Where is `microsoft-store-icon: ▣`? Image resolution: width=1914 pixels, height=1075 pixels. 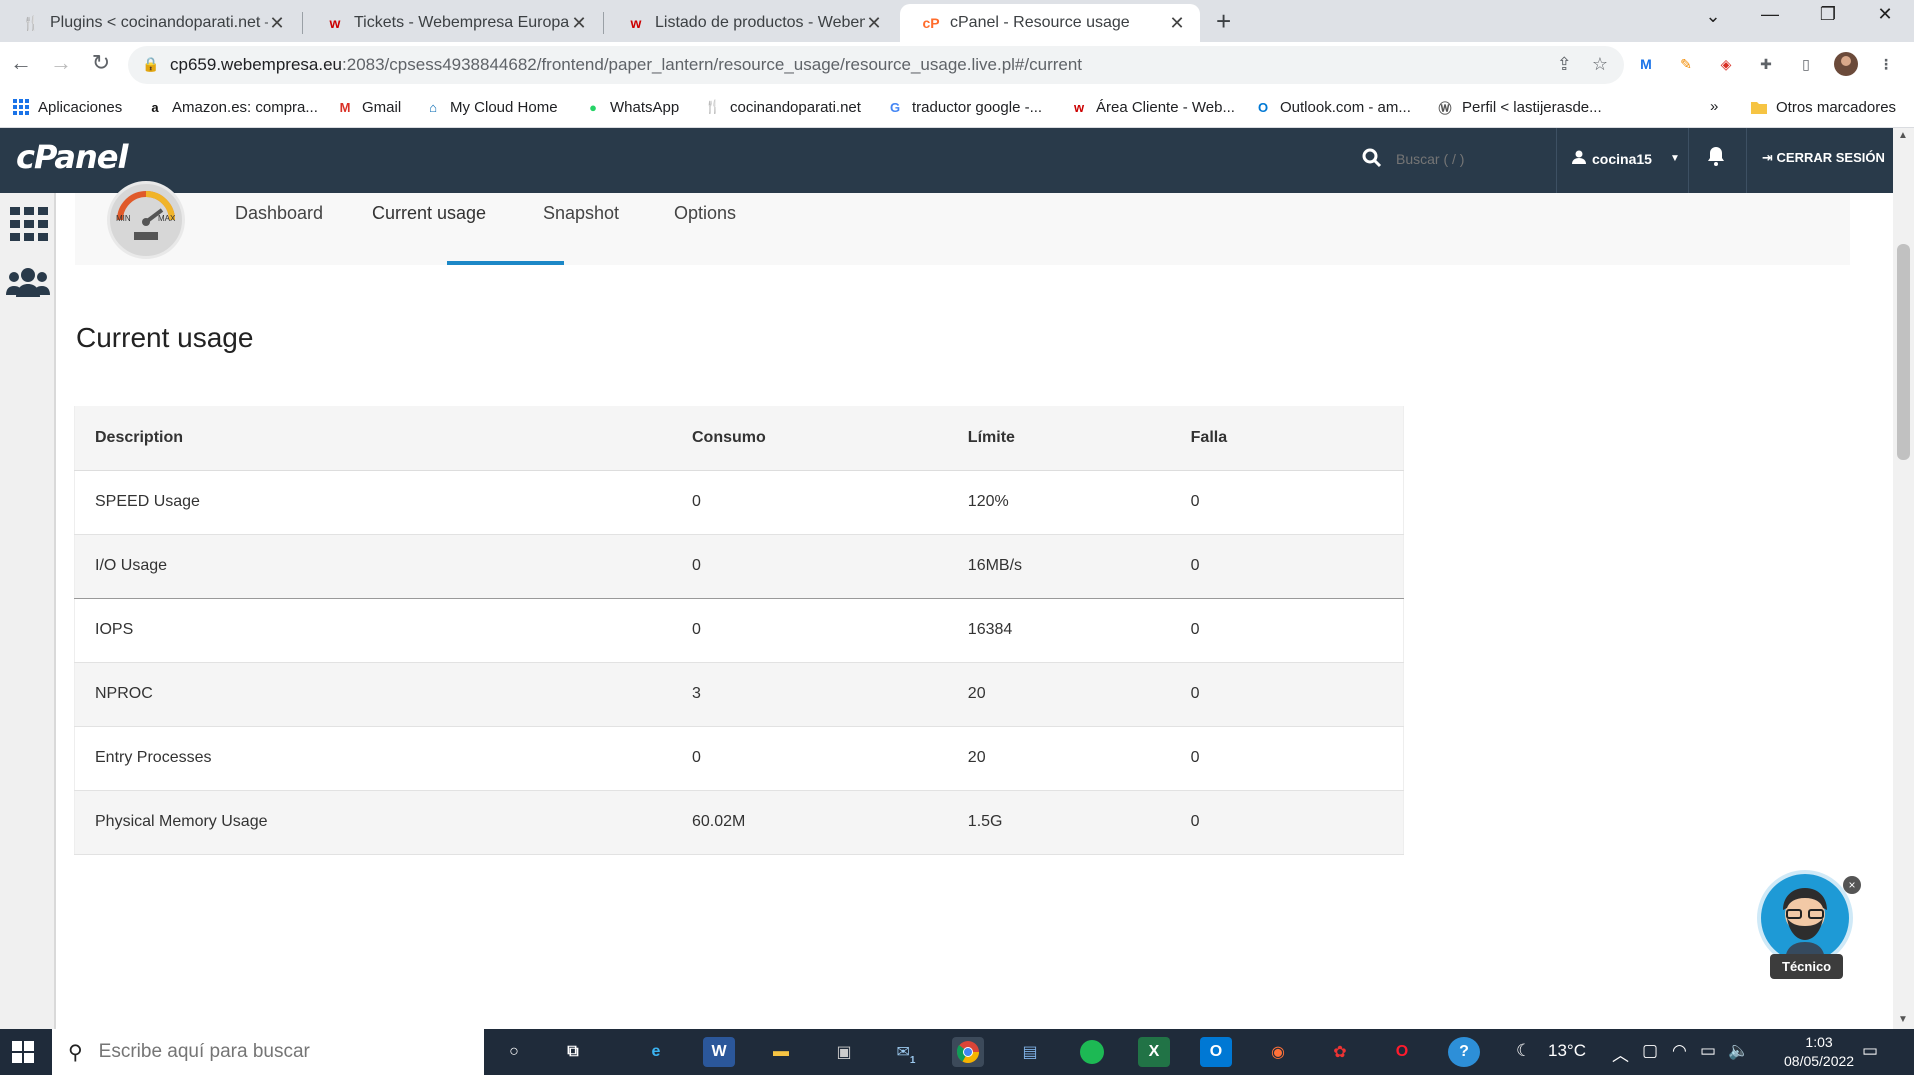 microsoft-store-icon: ▣ is located at coordinates (844, 1052).